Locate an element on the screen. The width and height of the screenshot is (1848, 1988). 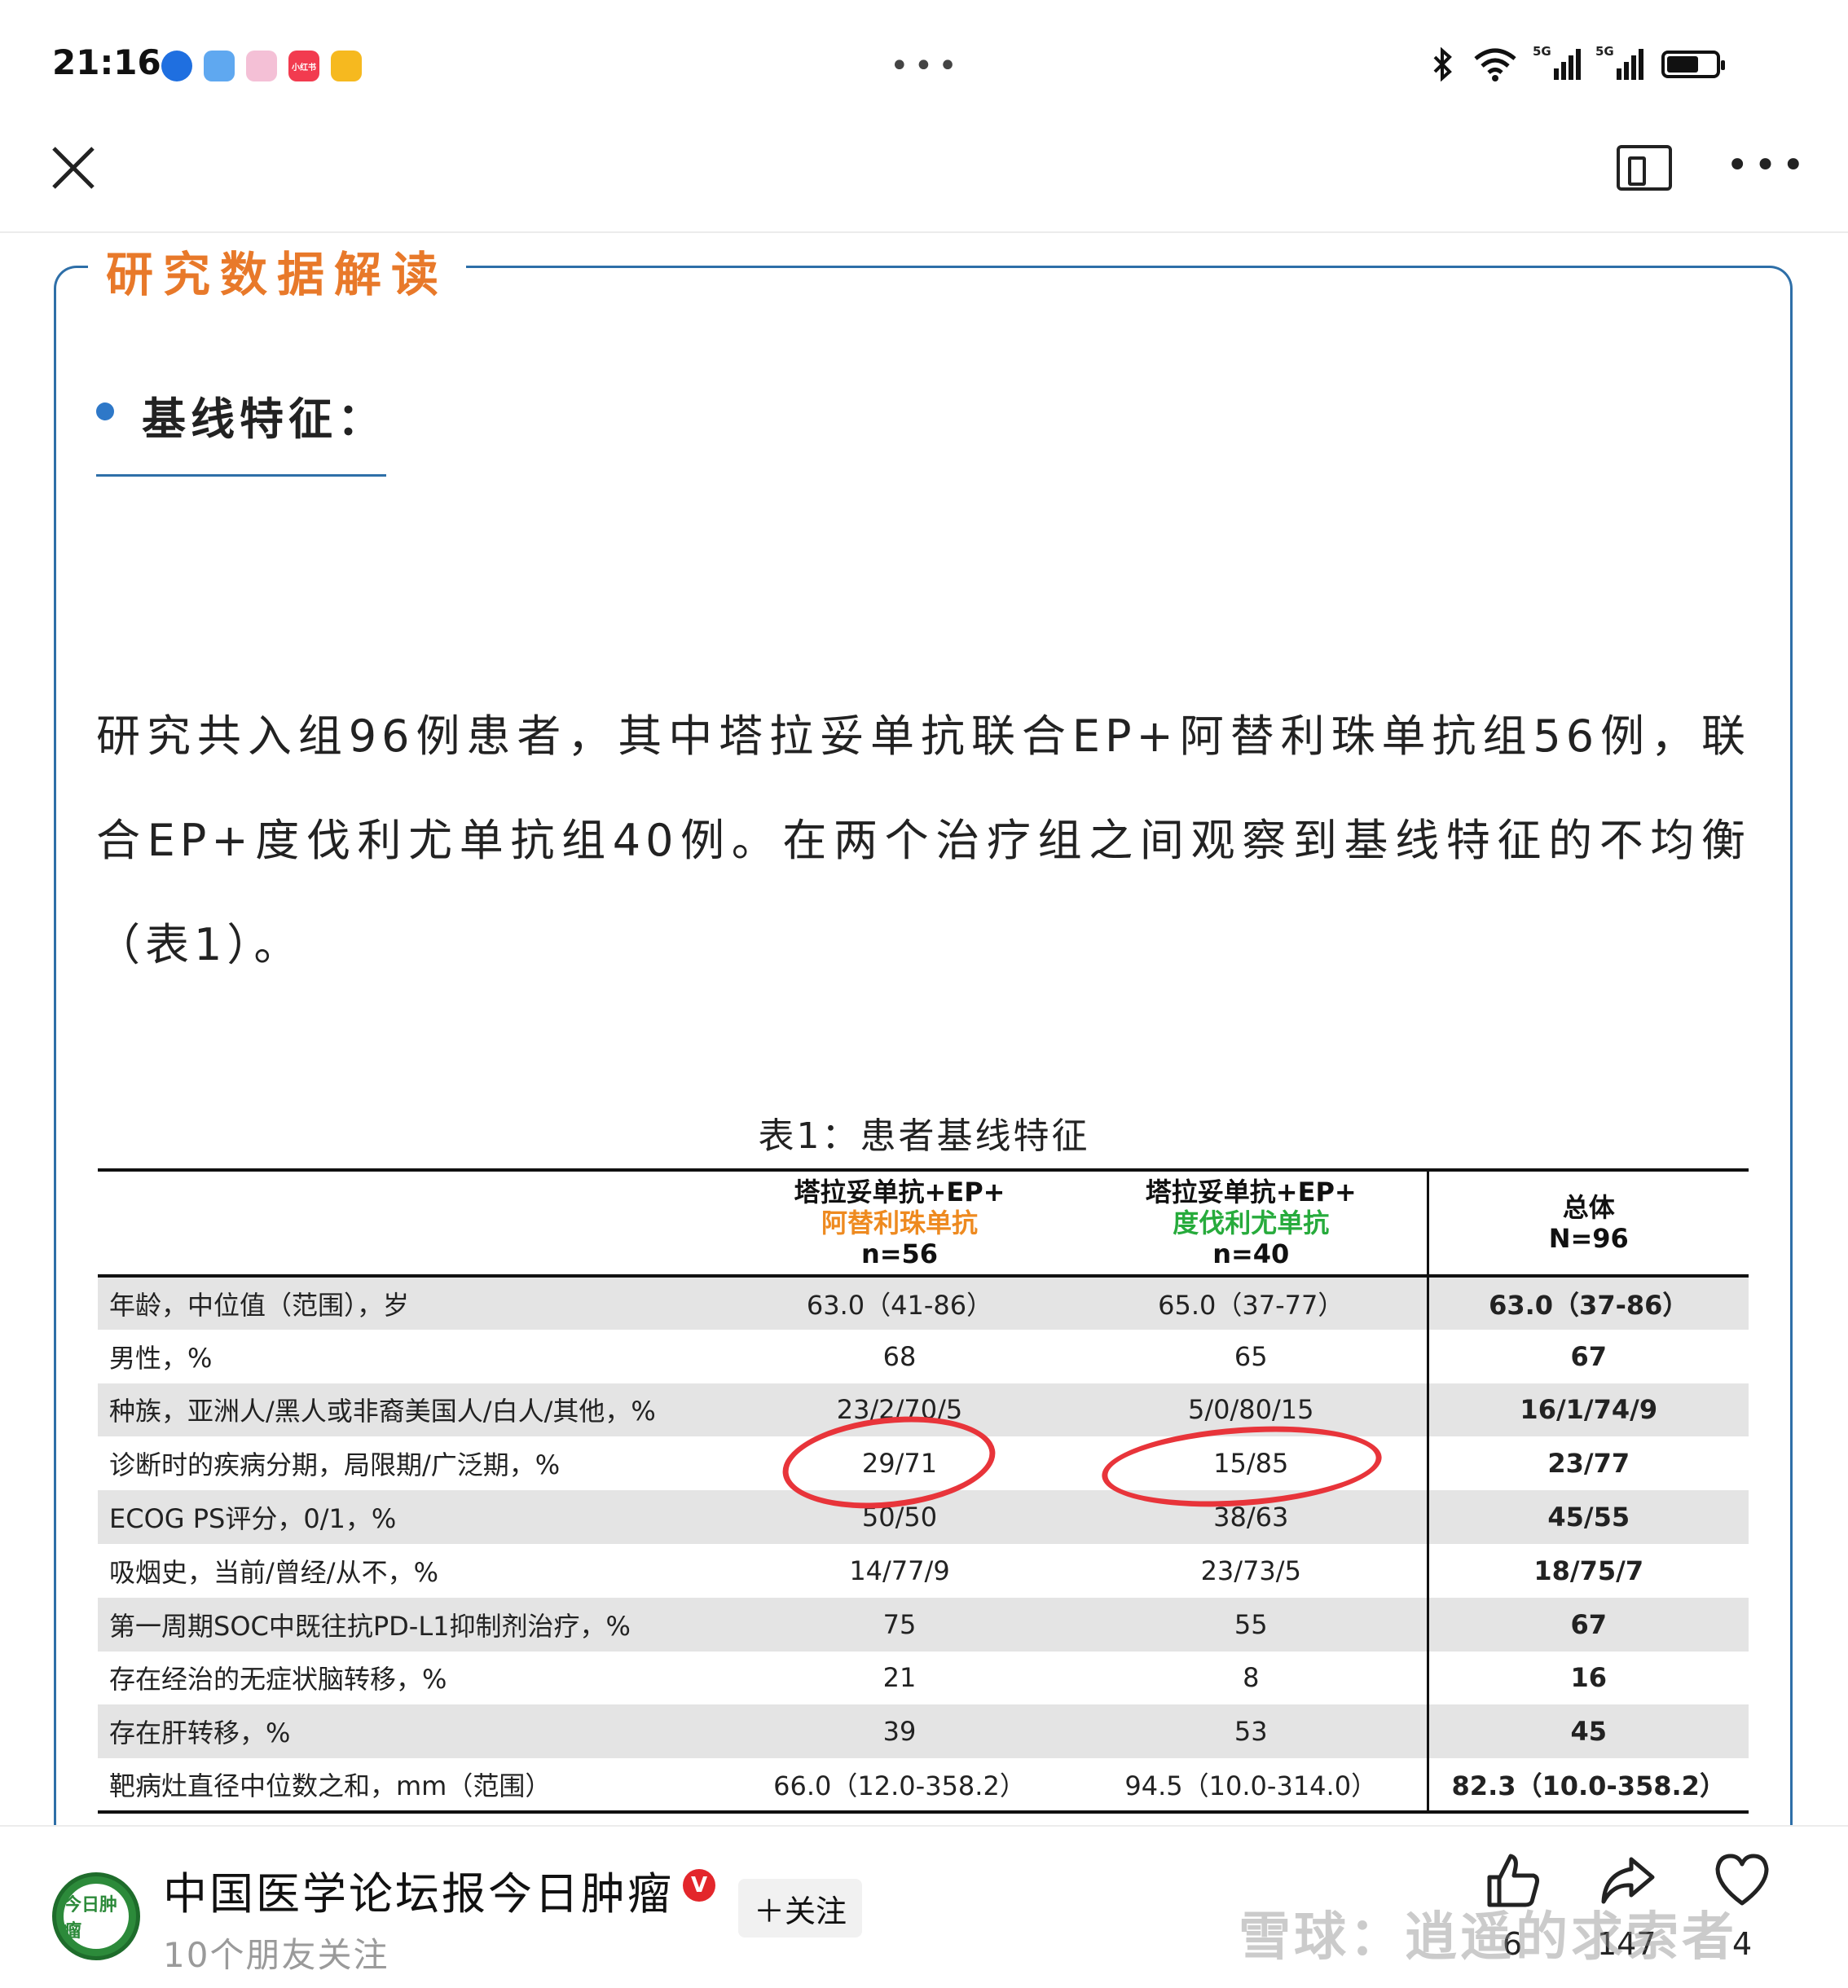
cell-total: 45 is located at coordinates (1587, 1731).